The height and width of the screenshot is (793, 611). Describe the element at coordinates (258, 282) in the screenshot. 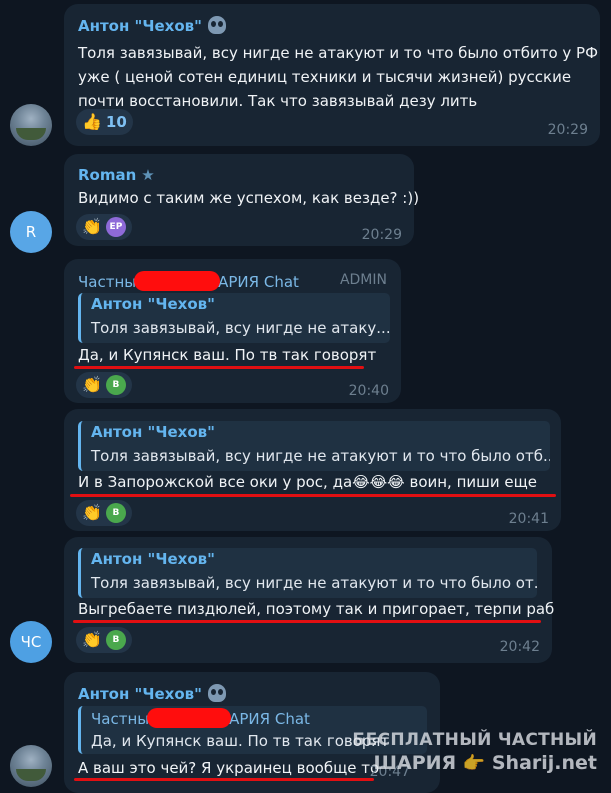

I see `author-name-end: АРИЯ Chat` at that location.